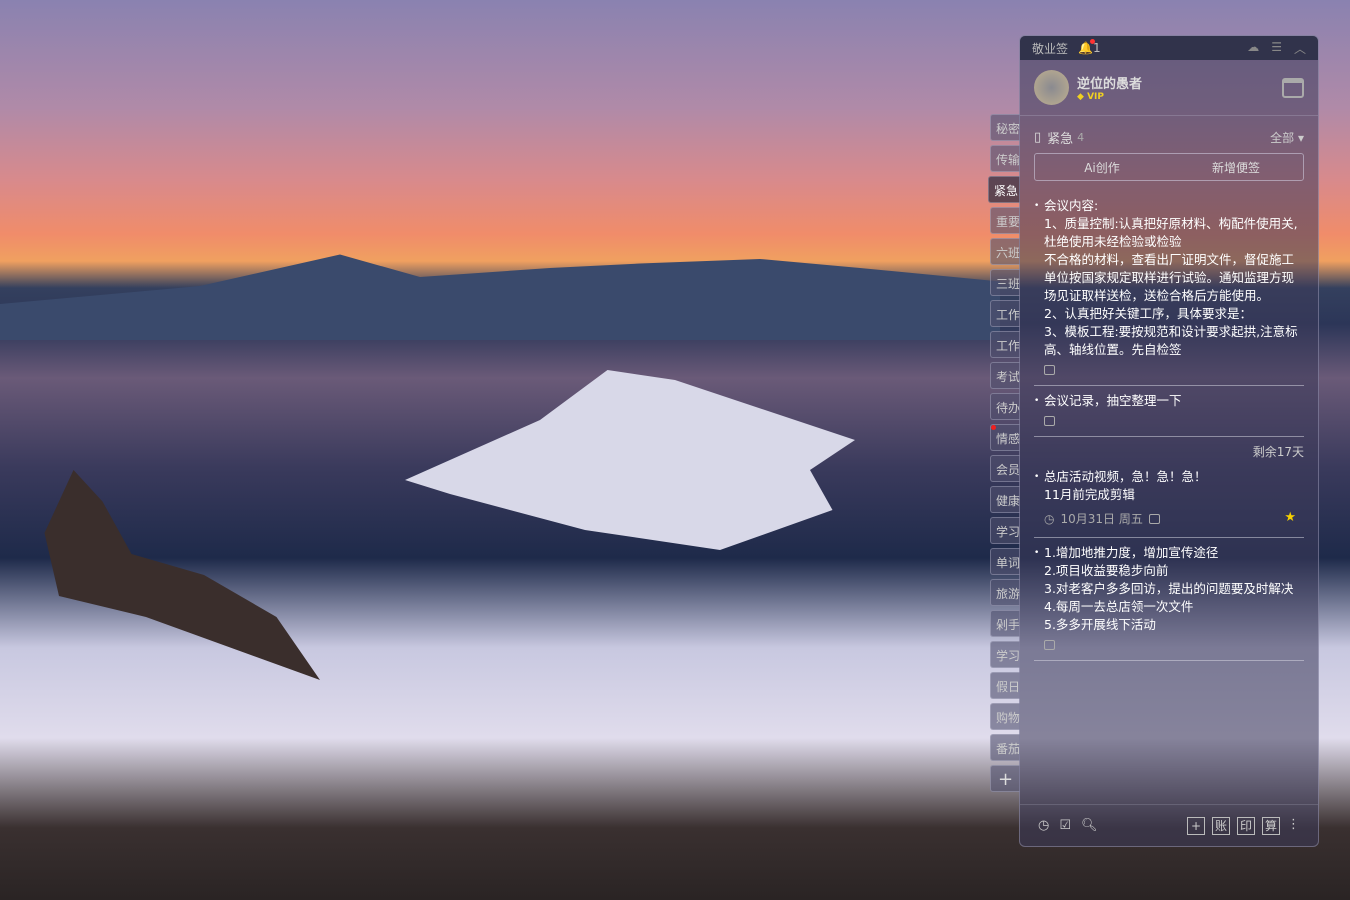 This screenshot has height=900, width=1350. Describe the element at coordinates (1005, 282) in the screenshot. I see `category-tab: 三班` at that location.